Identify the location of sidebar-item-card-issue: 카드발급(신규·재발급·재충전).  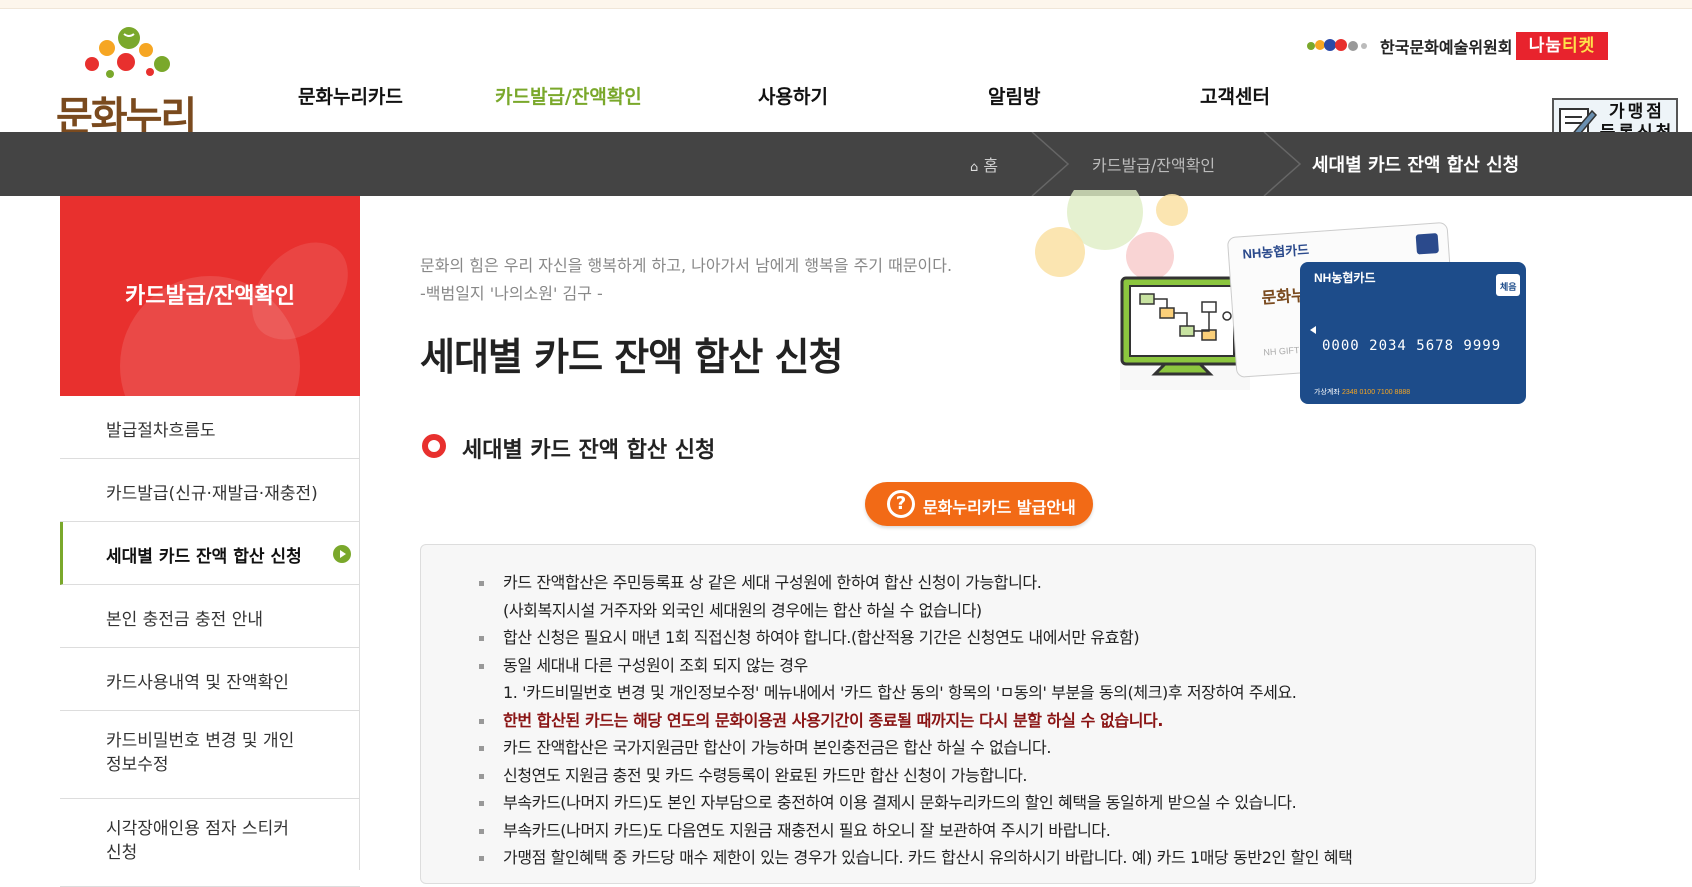
(210, 490).